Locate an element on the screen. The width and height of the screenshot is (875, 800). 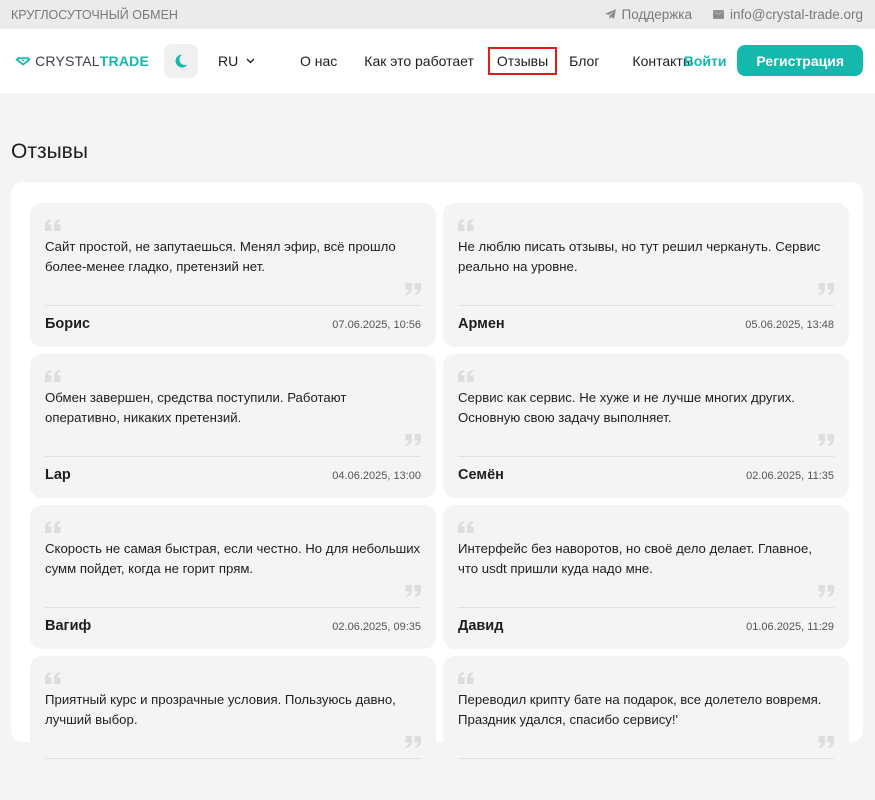
review-date: 04.06.2025, 13:00 is located at coordinates (376, 476).